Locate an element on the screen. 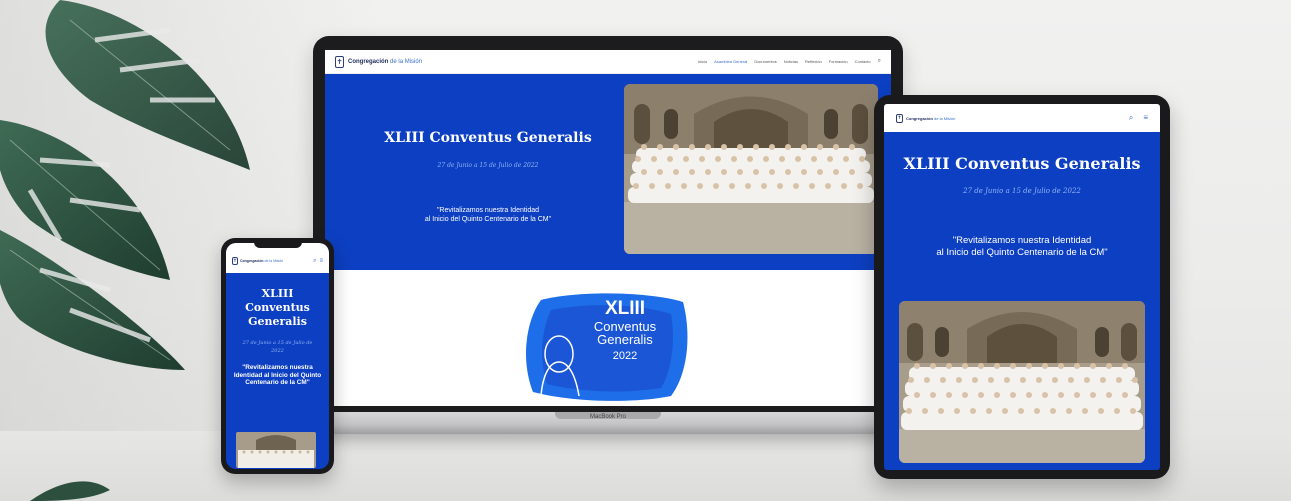 The image size is (1291, 501). tablet-logo-main: Congregación is located at coordinates (919, 118).